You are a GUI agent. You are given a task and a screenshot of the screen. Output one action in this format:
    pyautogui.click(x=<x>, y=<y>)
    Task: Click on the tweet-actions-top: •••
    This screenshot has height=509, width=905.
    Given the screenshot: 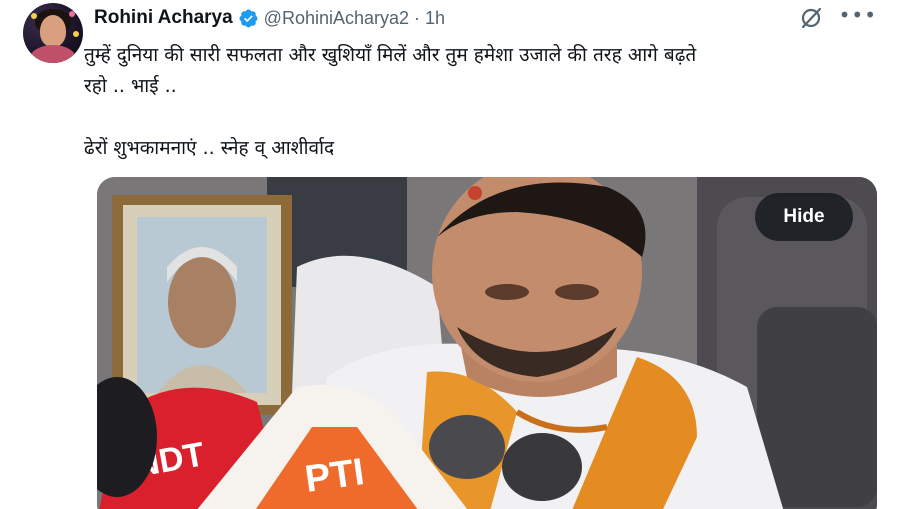 What is the action you would take?
    pyautogui.click(x=838, y=17)
    